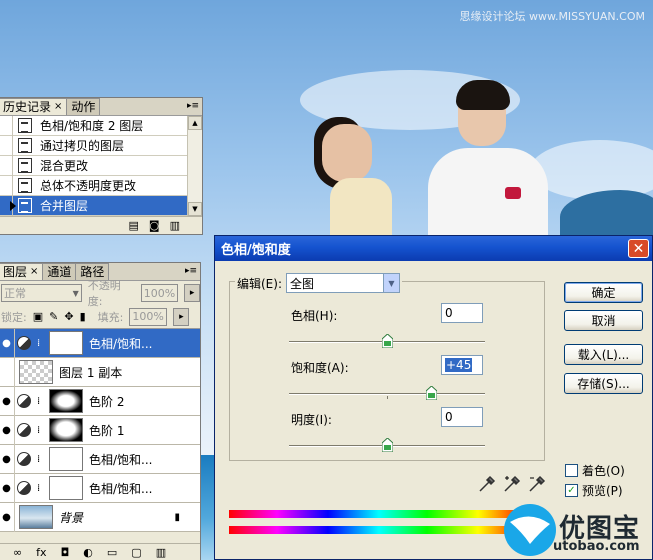 Image resolution: width=653 pixels, height=560 pixels. What do you see at coordinates (75, 293) in the screenshot?
I see `chevron-down-icon: ▼` at bounding box center [75, 293].